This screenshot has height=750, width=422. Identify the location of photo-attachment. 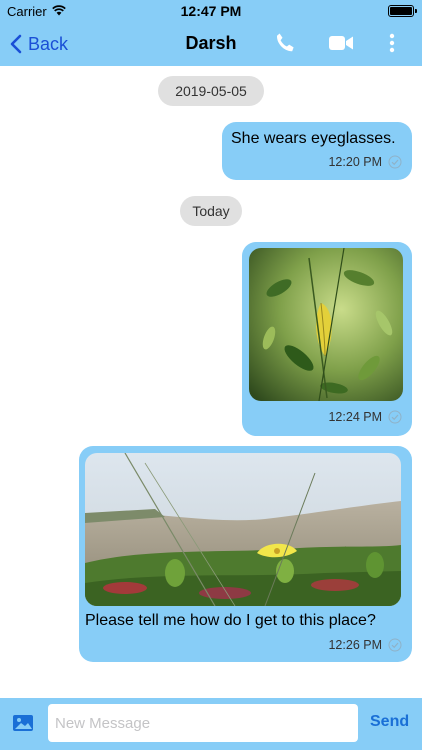
(326, 324).